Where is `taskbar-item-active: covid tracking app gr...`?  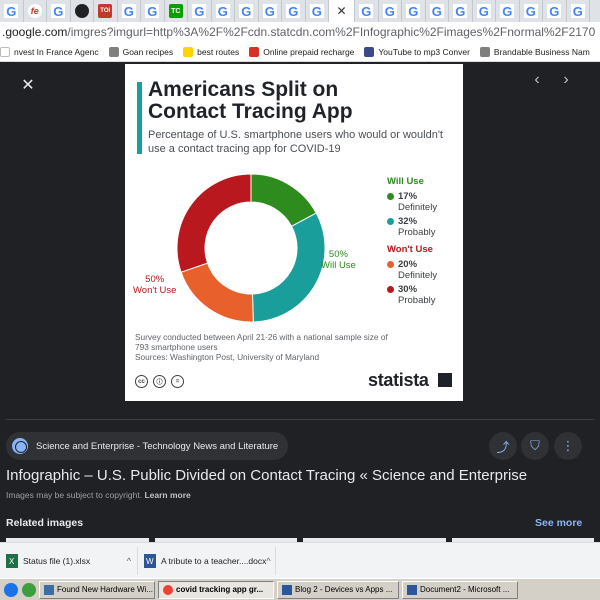
taskbar-item-active: covid tracking app gr... is located at coordinates (216, 589).